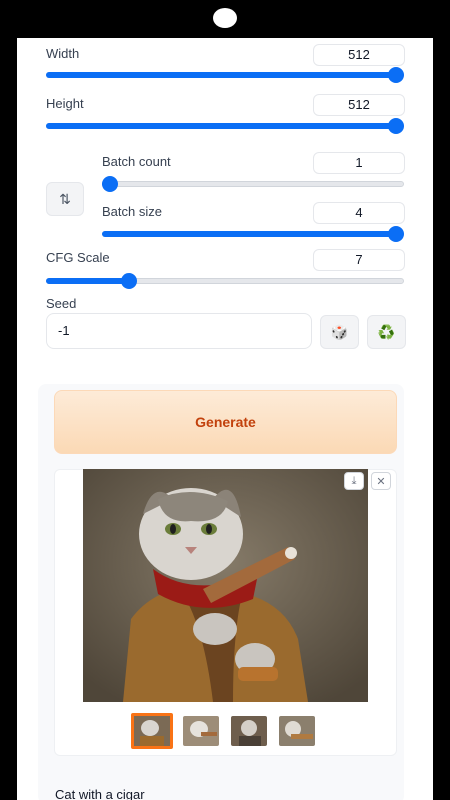 Image resolution: width=450 pixels, height=800 pixels. What do you see at coordinates (129, 281) in the screenshot?
I see `cfg-scale-slider-thumb` at bounding box center [129, 281].